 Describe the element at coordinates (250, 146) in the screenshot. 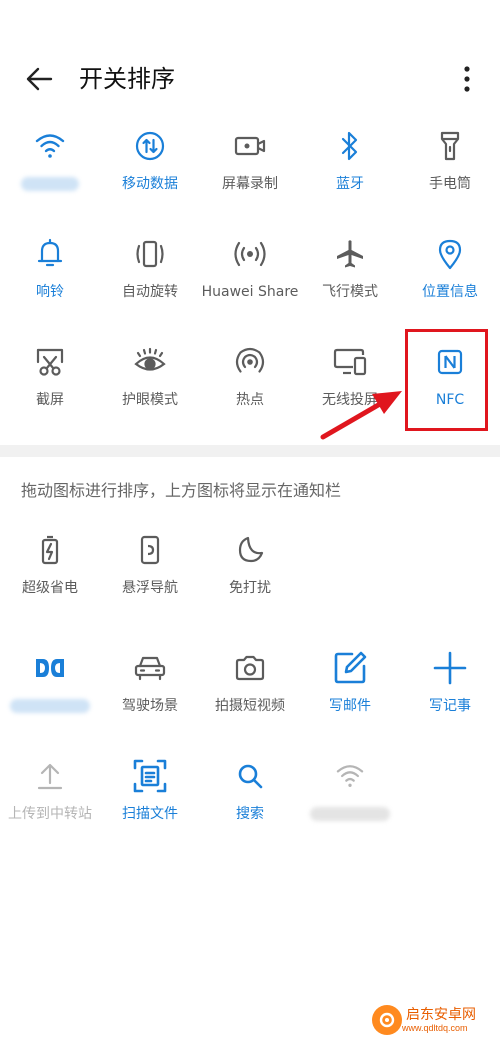

I see `screen-record-icon` at that location.